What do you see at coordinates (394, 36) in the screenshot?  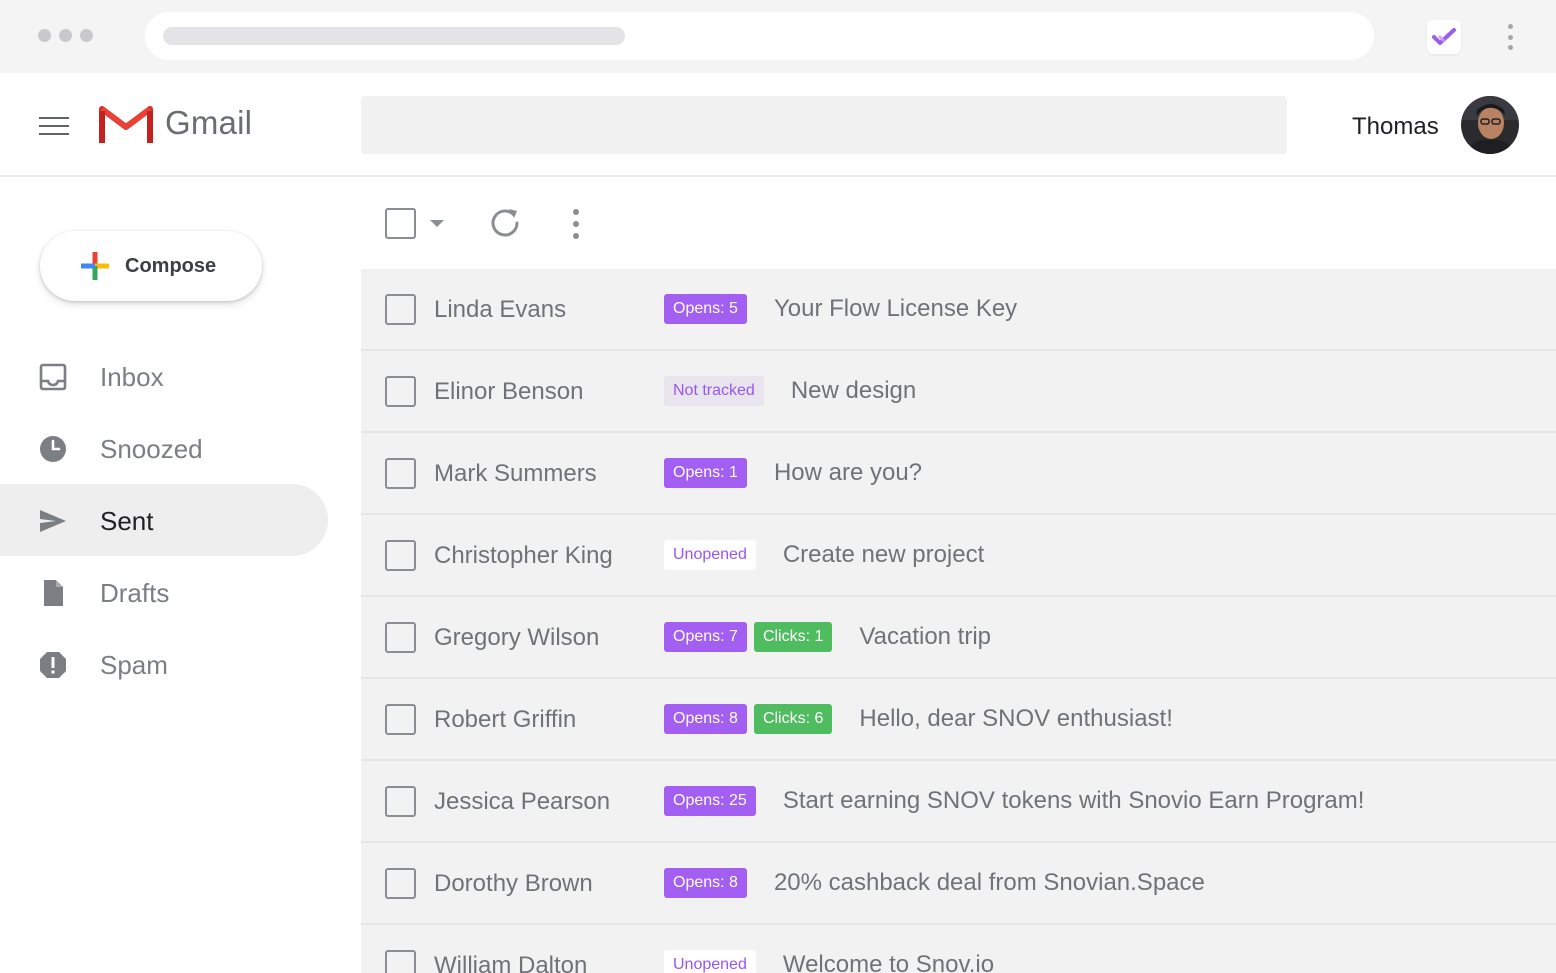 I see `address-bar-placeholder` at bounding box center [394, 36].